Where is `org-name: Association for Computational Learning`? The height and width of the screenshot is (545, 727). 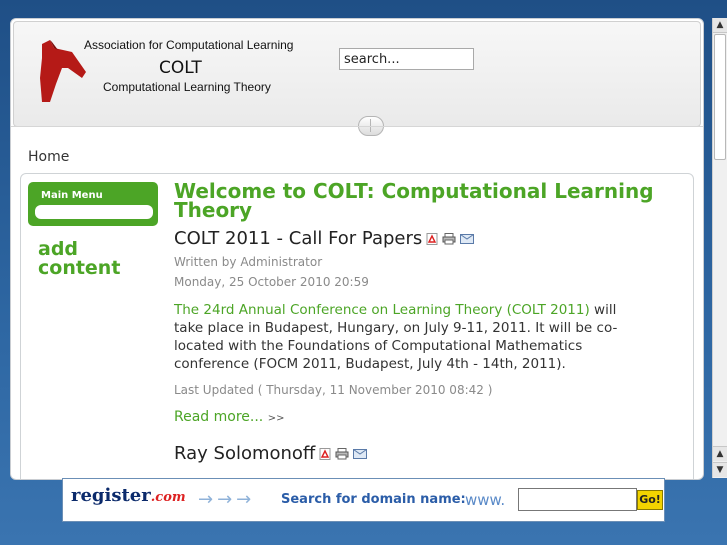 org-name: Association for Computational Learning is located at coordinates (189, 45).